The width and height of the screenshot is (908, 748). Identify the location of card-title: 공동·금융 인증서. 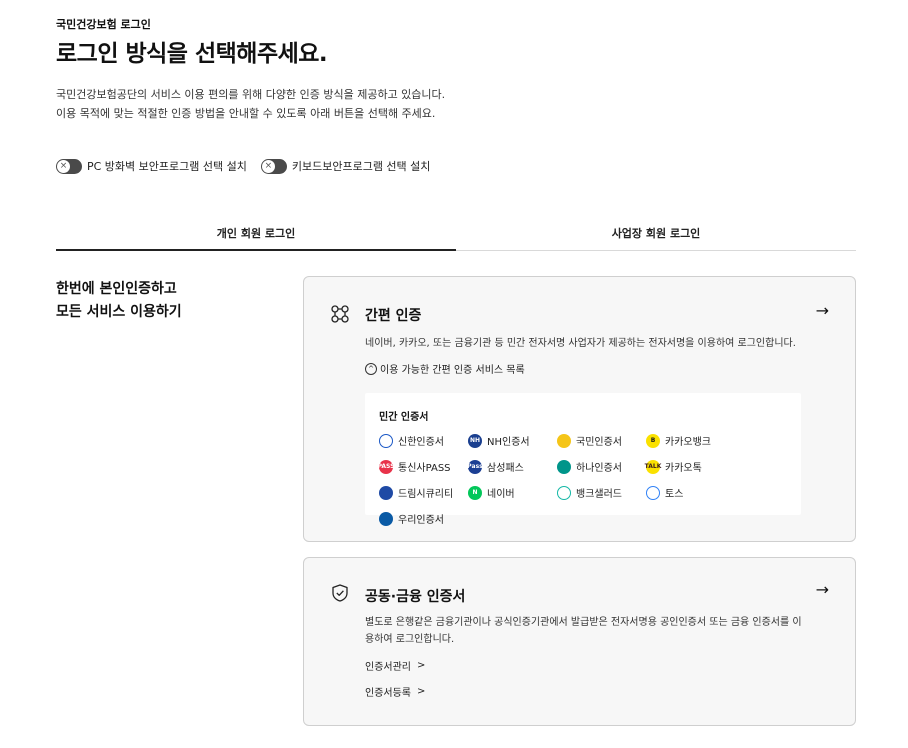
(415, 597).